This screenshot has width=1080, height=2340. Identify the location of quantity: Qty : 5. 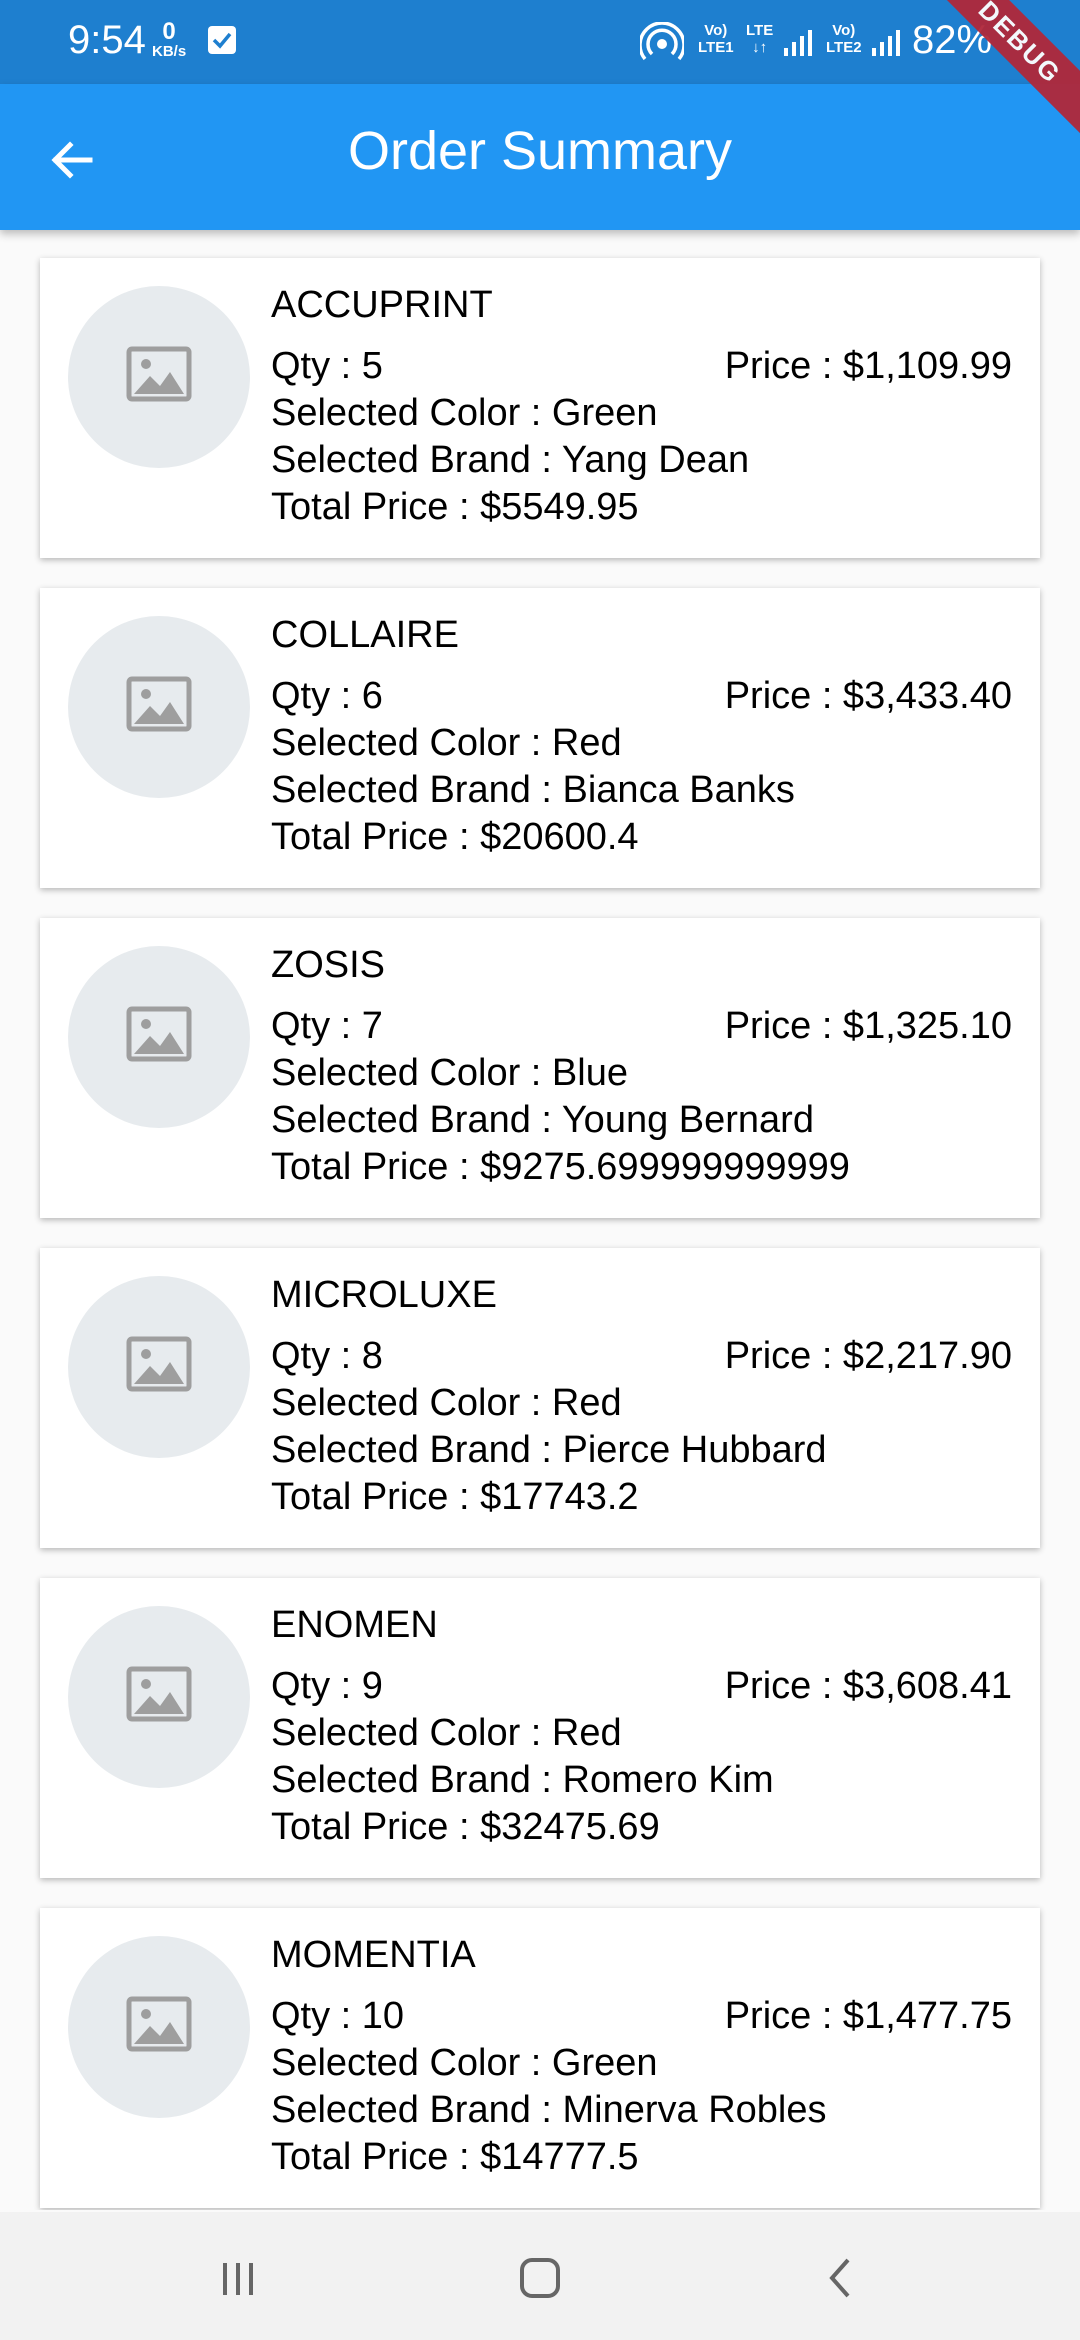
(327, 366).